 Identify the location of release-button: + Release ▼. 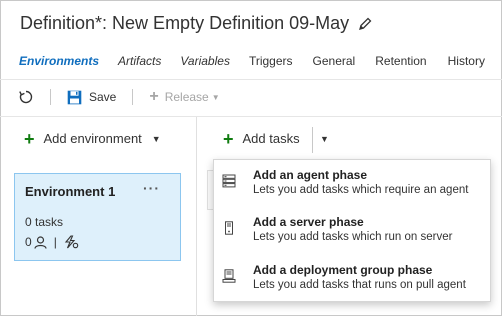
(184, 96).